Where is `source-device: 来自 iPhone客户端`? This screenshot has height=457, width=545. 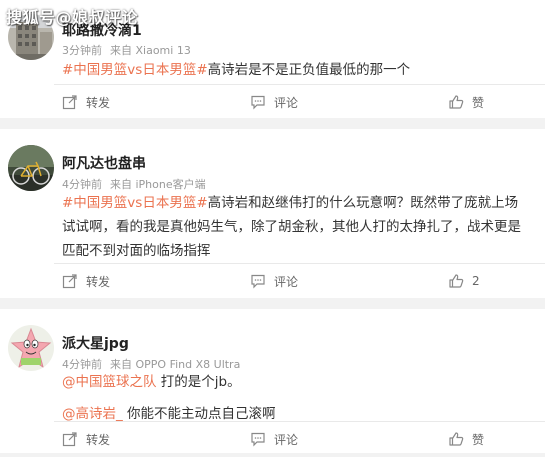
source-device: 来自 iPhone客户端 is located at coordinates (158, 184).